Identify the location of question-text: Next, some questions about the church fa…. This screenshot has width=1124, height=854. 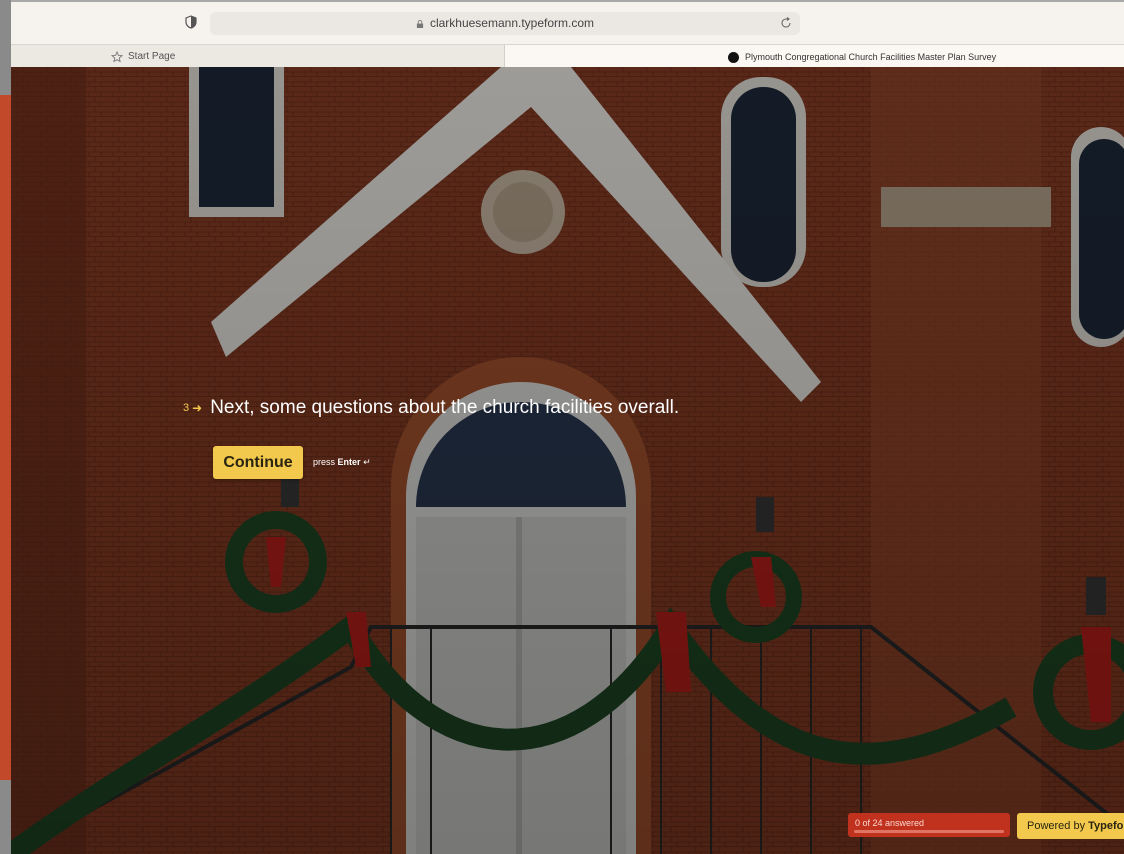
(445, 407).